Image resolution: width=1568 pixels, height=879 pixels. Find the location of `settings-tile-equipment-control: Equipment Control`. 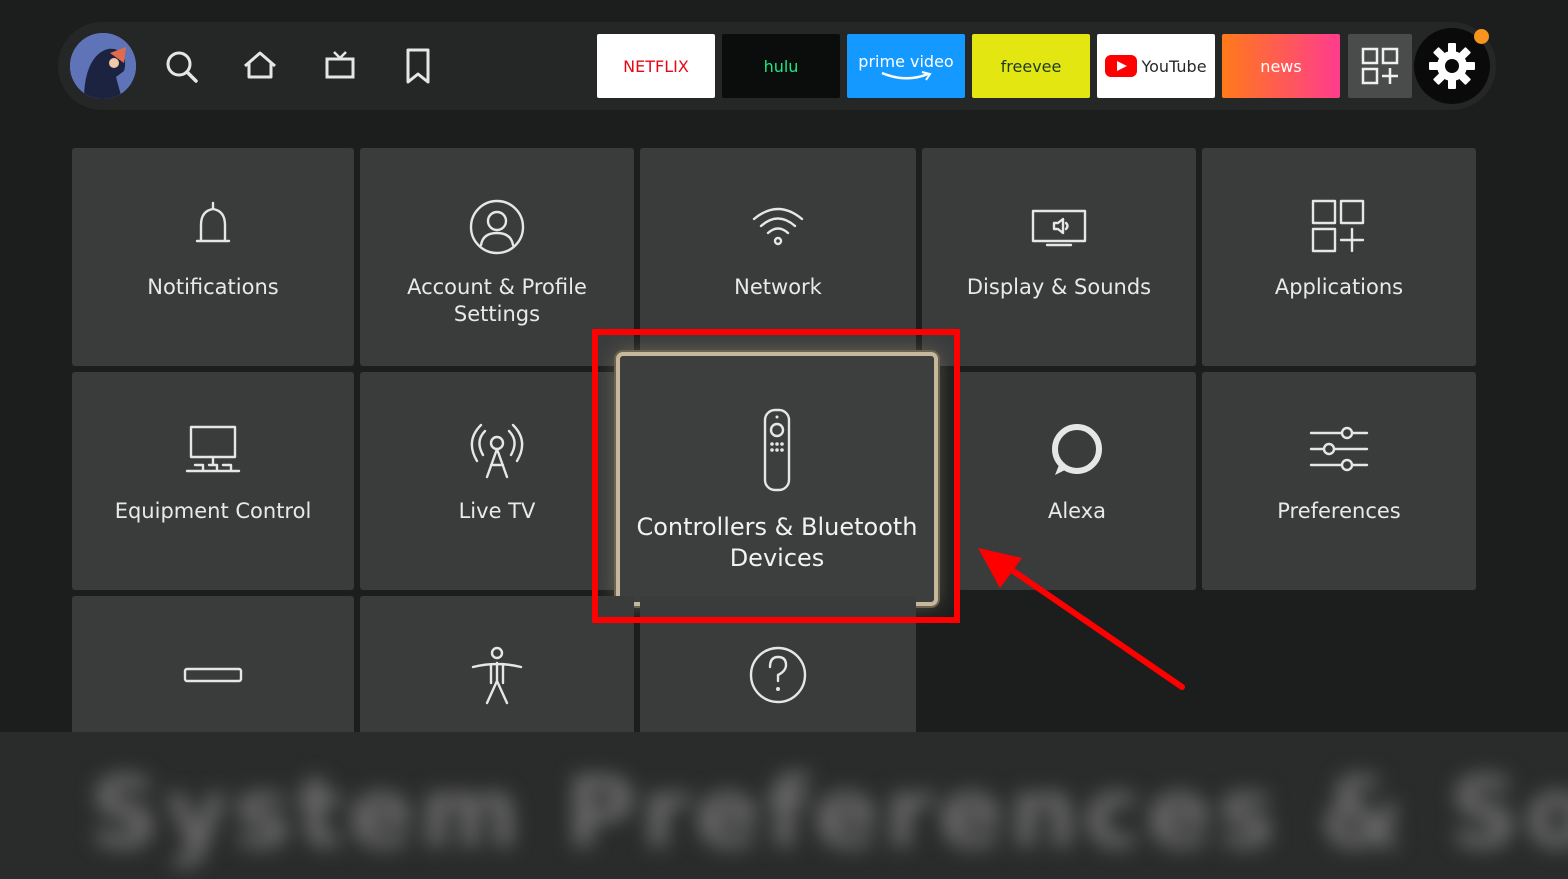

settings-tile-equipment-control: Equipment Control is located at coordinates (213, 481).